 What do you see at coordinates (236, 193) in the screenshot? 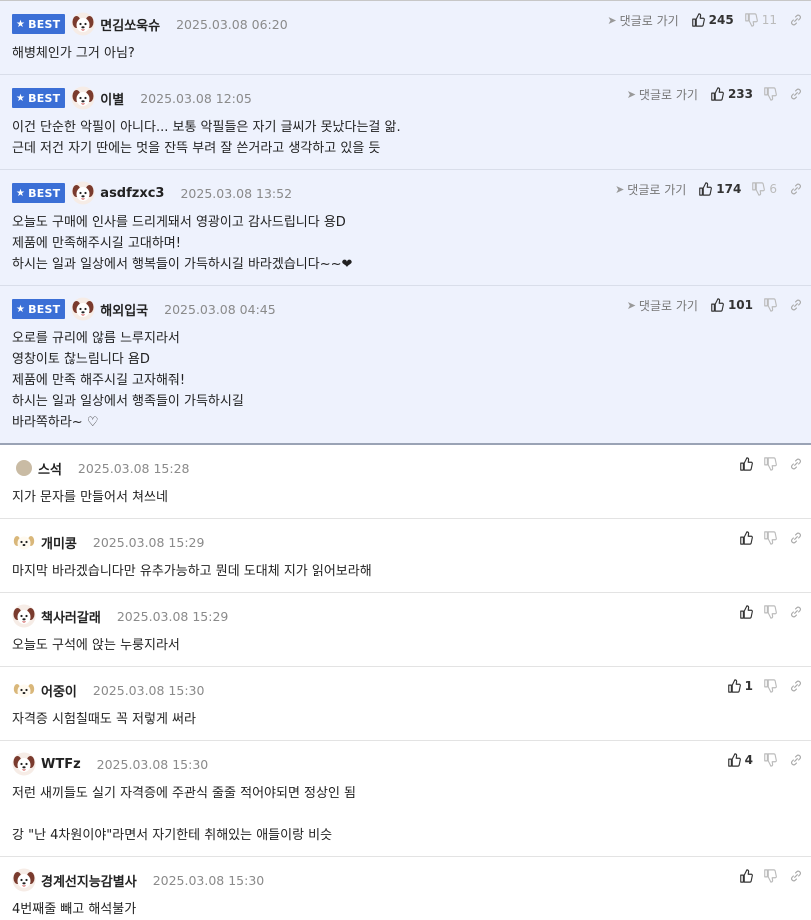
I see `comment-date: 2025.03.08 13:52` at bounding box center [236, 193].